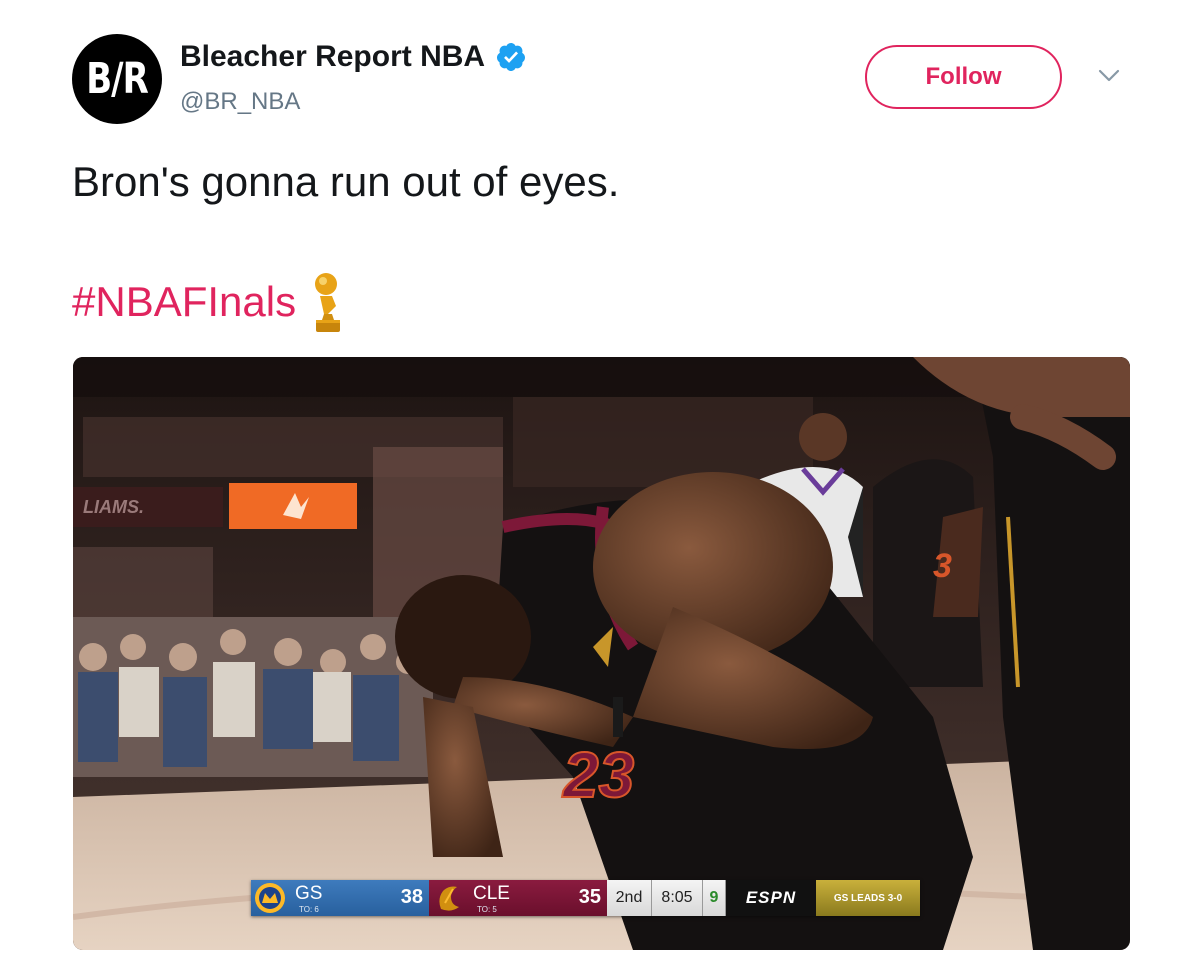 Image resolution: width=1200 pixels, height=966 pixels. Describe the element at coordinates (963, 77) in the screenshot. I see `follow-button: Follow` at that location.